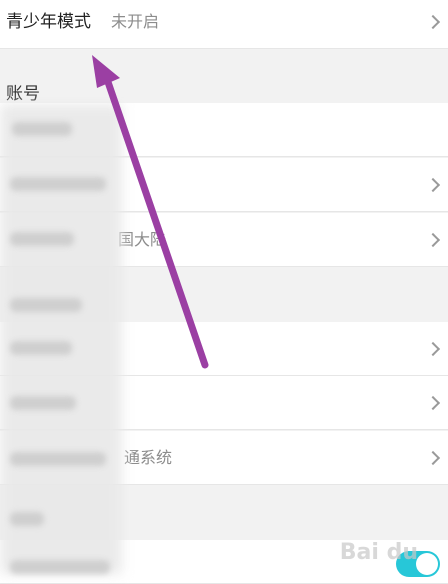 The height and width of the screenshot is (584, 448). I want to click on system-value: 通系统, so click(148, 457).